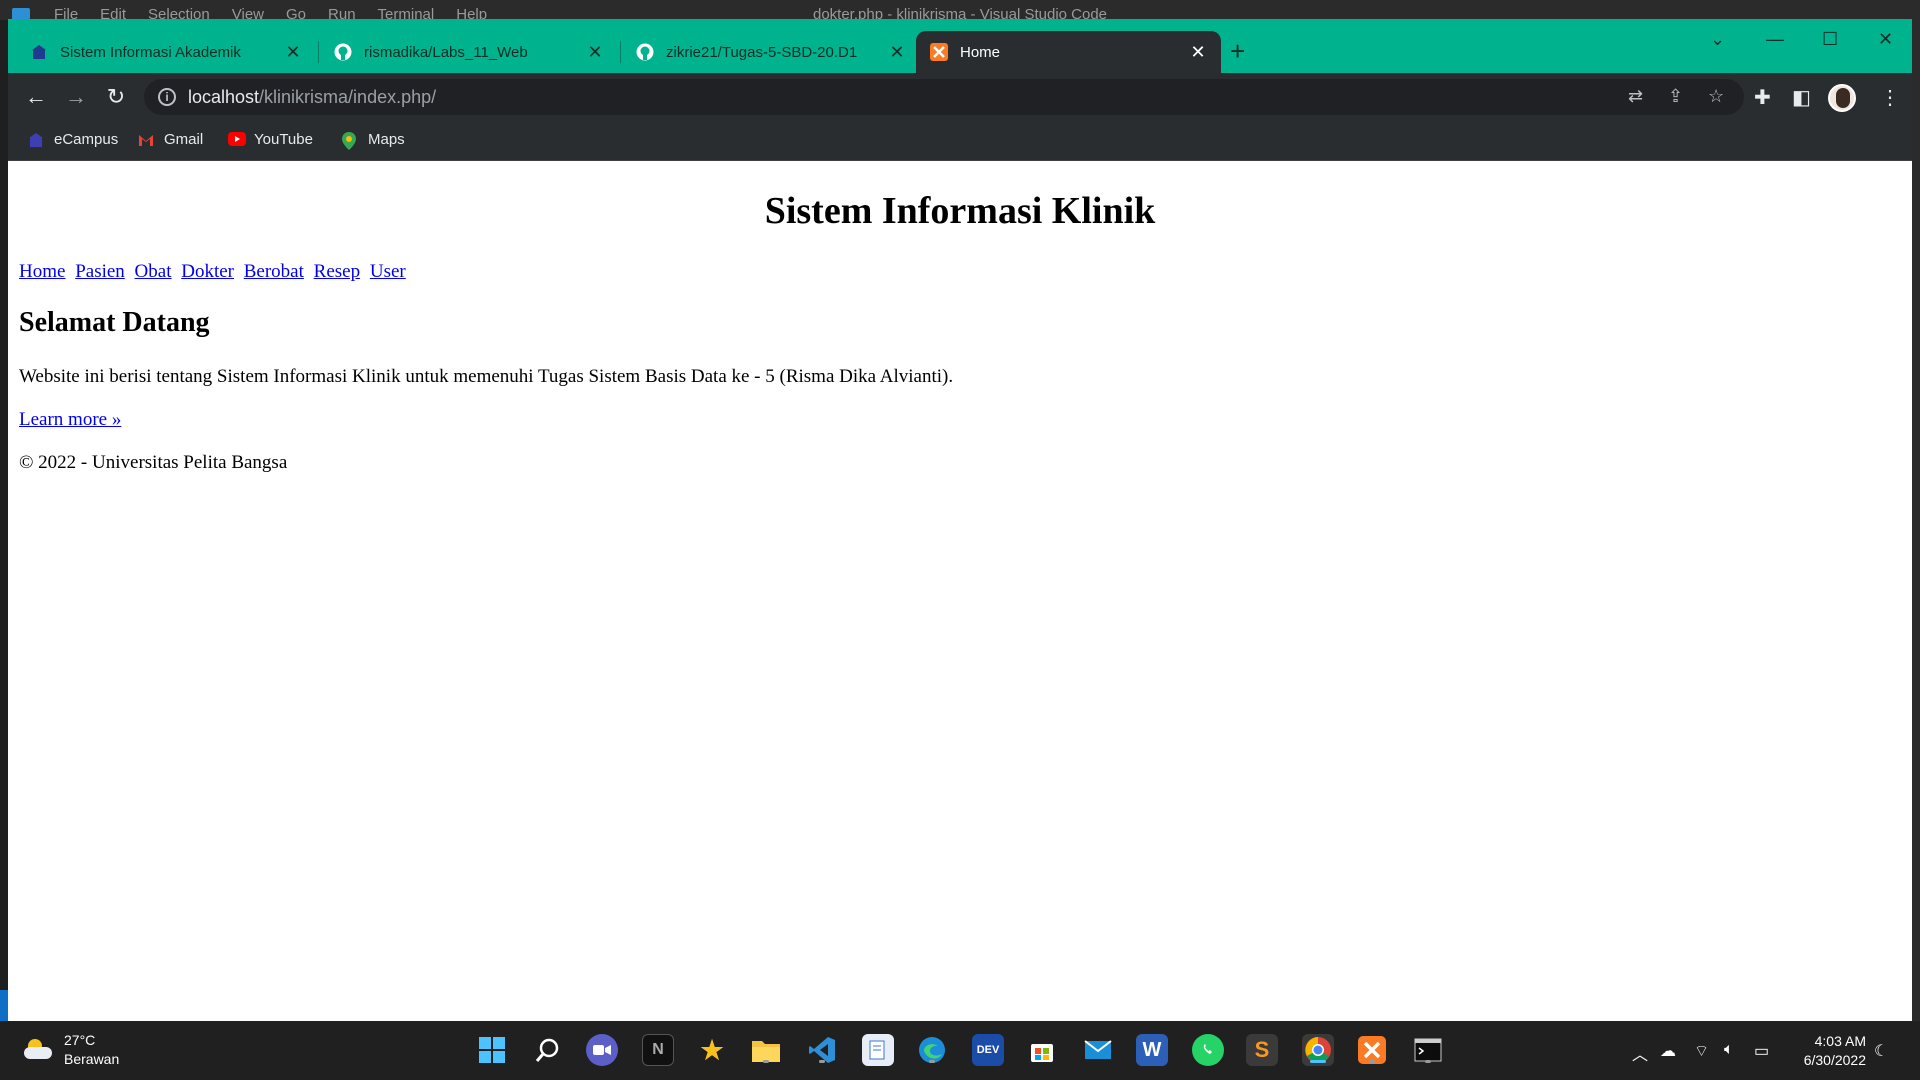 The image size is (1920, 1080). What do you see at coordinates (1716, 96) in the screenshot?
I see `bookmark-star-icon: ☆` at bounding box center [1716, 96].